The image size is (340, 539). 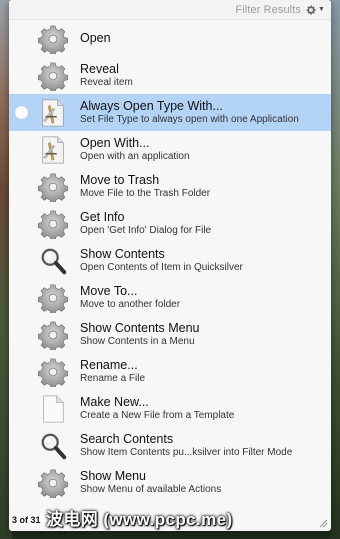 What do you see at coordinates (139, 519) in the screenshot?
I see `watermark-text: 波电网 (www.pcpc.me)` at bounding box center [139, 519].